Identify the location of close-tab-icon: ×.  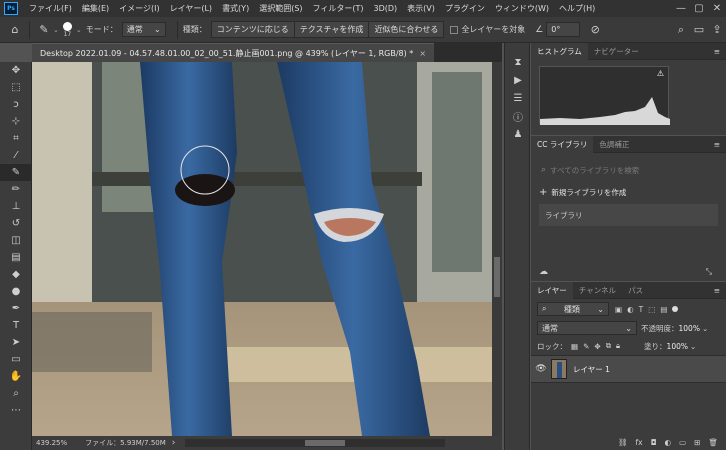
(422, 53).